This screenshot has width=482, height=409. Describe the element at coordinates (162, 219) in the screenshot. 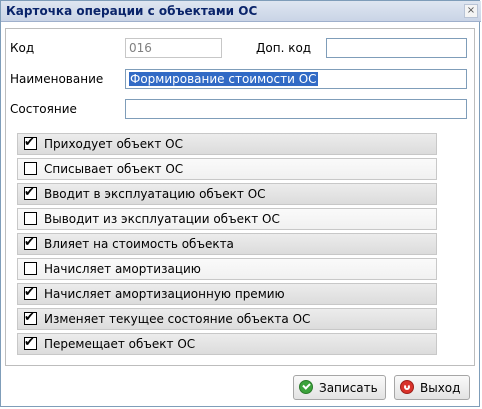

I see `option-label: Выводит из эксплуатации объект ОС` at that location.